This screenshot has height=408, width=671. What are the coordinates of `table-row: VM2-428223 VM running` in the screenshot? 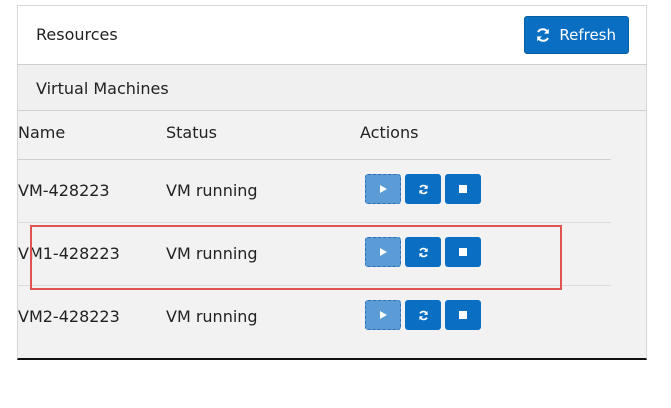 It's located at (314, 317).